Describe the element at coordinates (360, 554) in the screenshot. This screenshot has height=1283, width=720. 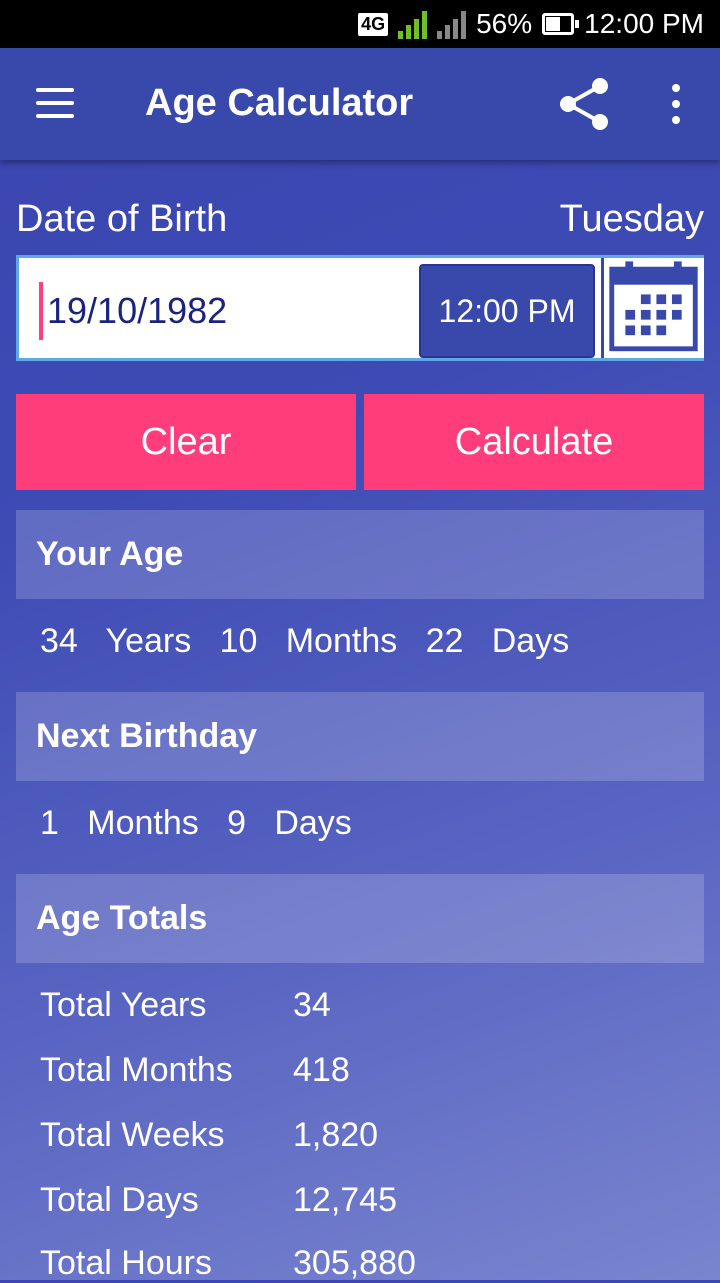
I see `your-age-header: Your Age` at that location.